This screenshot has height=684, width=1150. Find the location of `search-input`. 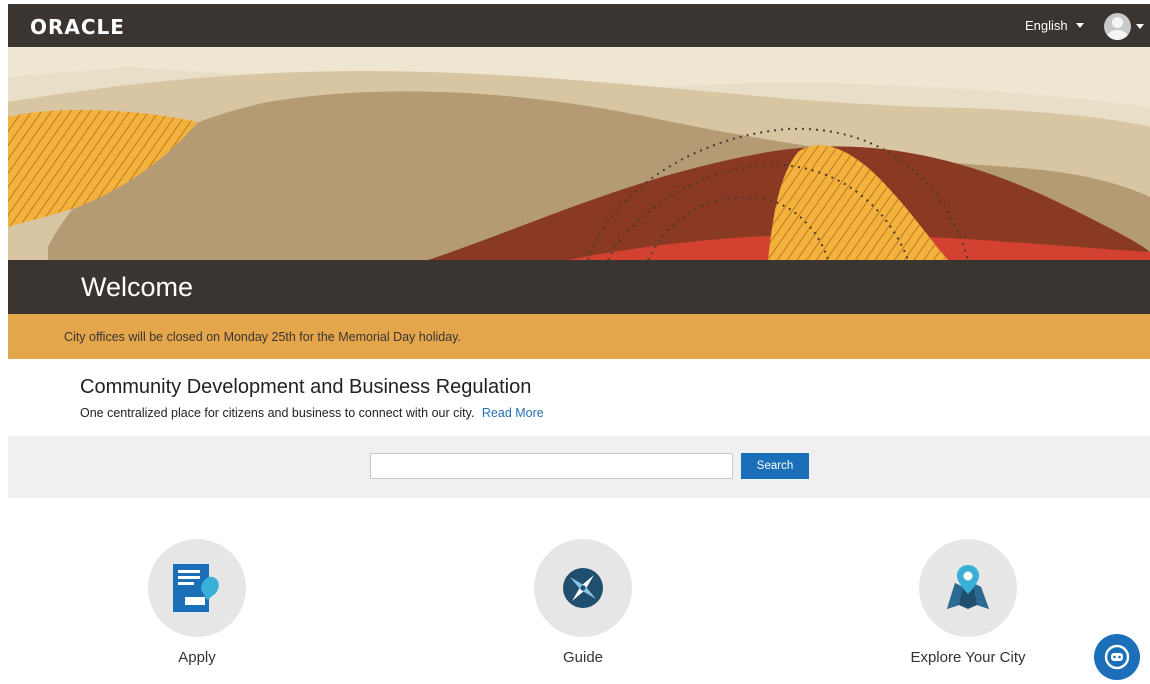

search-input is located at coordinates (551, 466).